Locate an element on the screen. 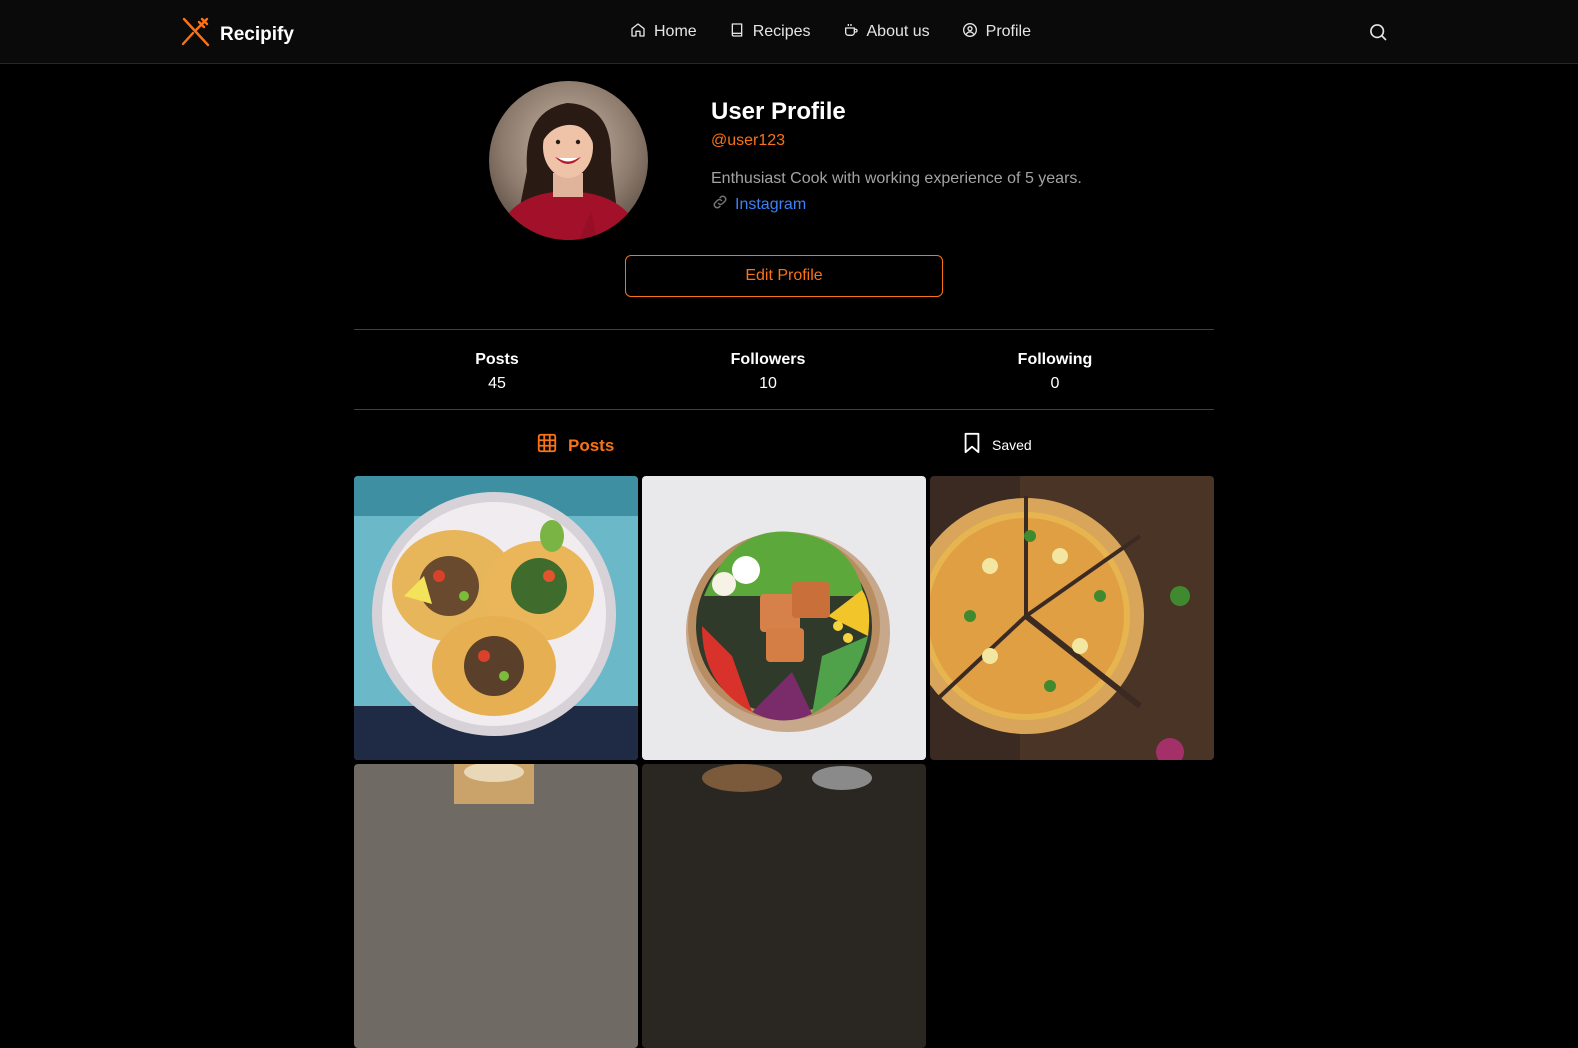 The height and width of the screenshot is (1048, 1578). instagram-link: Instagram is located at coordinates (951, 205).